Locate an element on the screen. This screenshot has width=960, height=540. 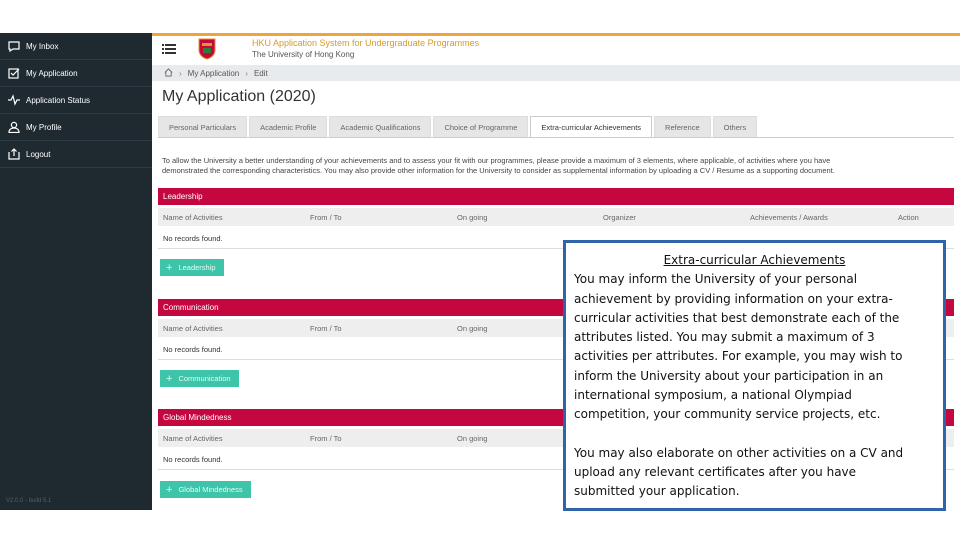
logout-icon is located at coordinates (14, 154).